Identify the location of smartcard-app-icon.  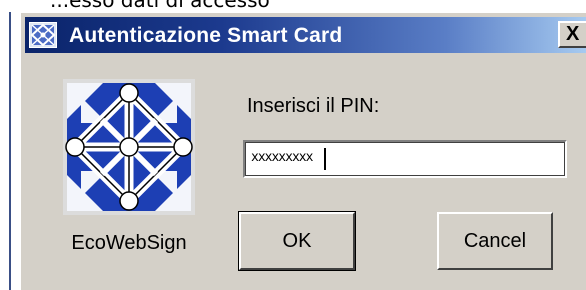
(43, 35).